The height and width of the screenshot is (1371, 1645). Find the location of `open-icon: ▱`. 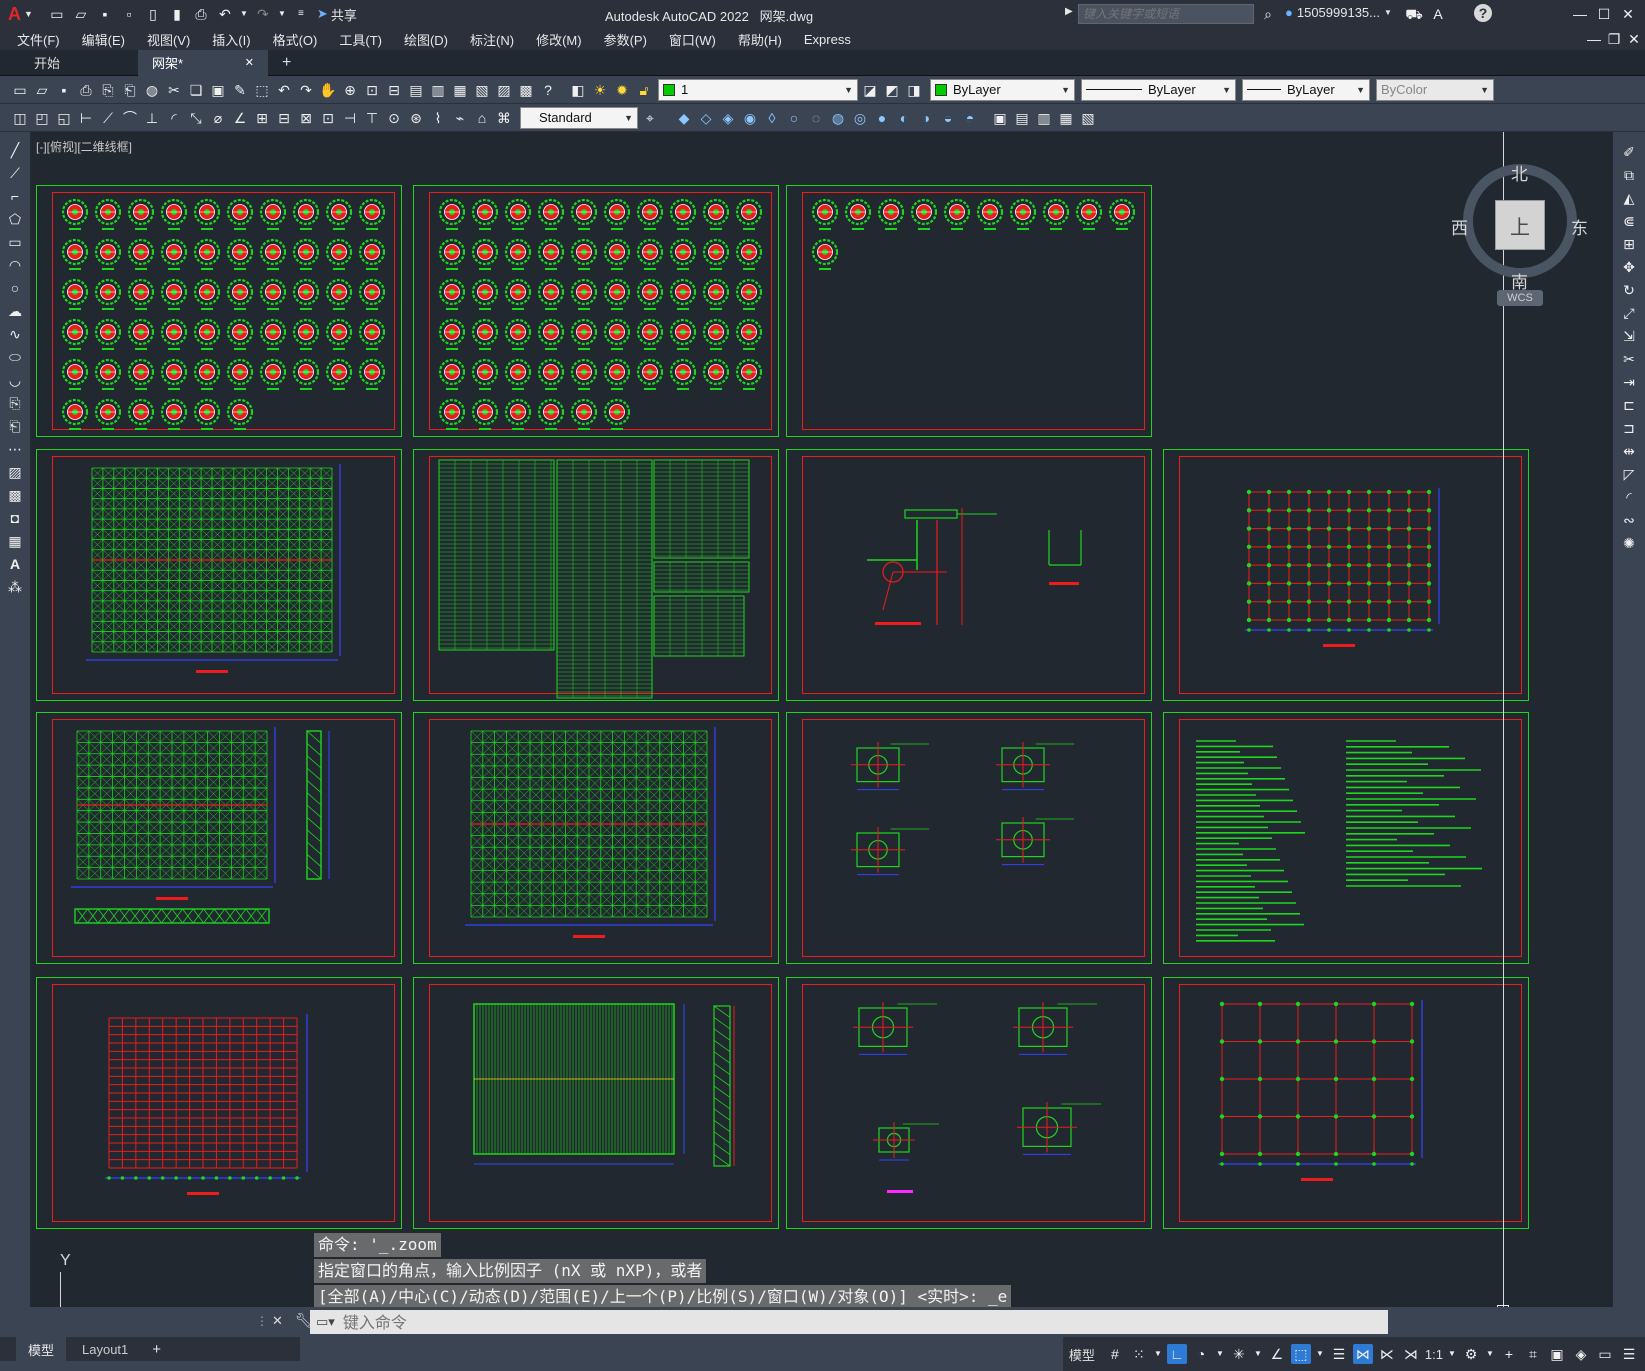

open-icon: ▱ is located at coordinates (42, 90).